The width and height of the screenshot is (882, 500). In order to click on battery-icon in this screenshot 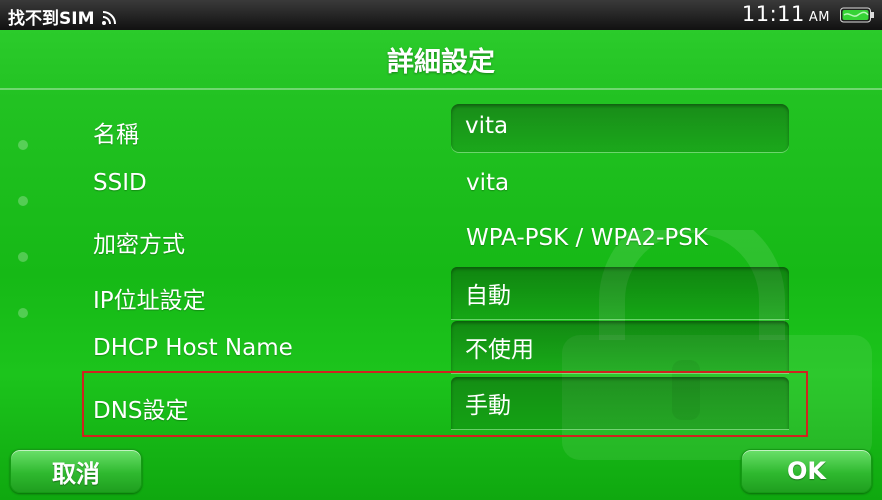, I will do `click(857, 15)`.